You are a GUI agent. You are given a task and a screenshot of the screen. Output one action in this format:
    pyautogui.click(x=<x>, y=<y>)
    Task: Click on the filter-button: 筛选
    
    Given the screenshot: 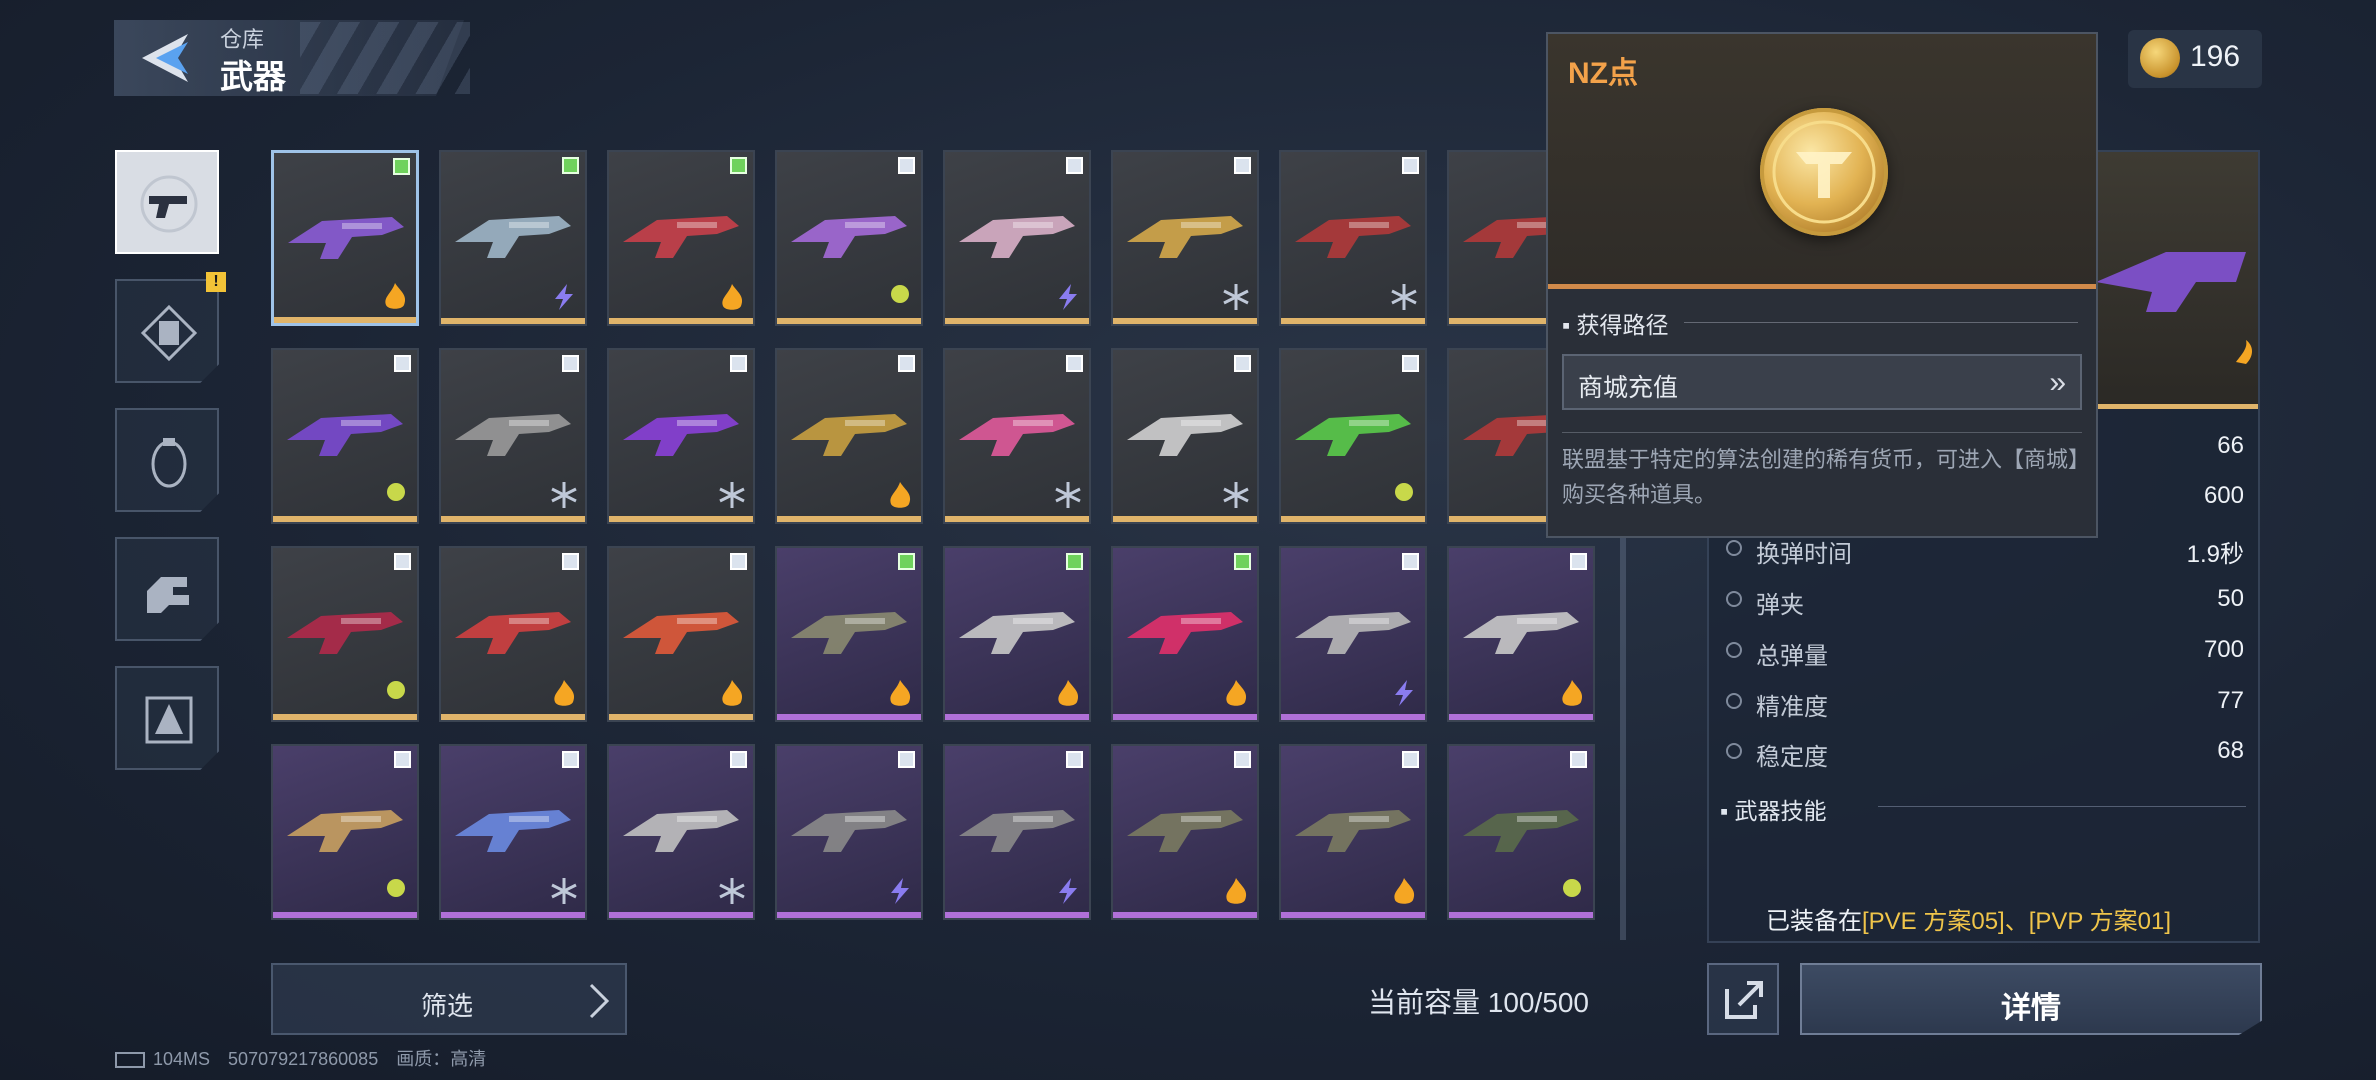 What is the action you would take?
    pyautogui.click(x=449, y=999)
    